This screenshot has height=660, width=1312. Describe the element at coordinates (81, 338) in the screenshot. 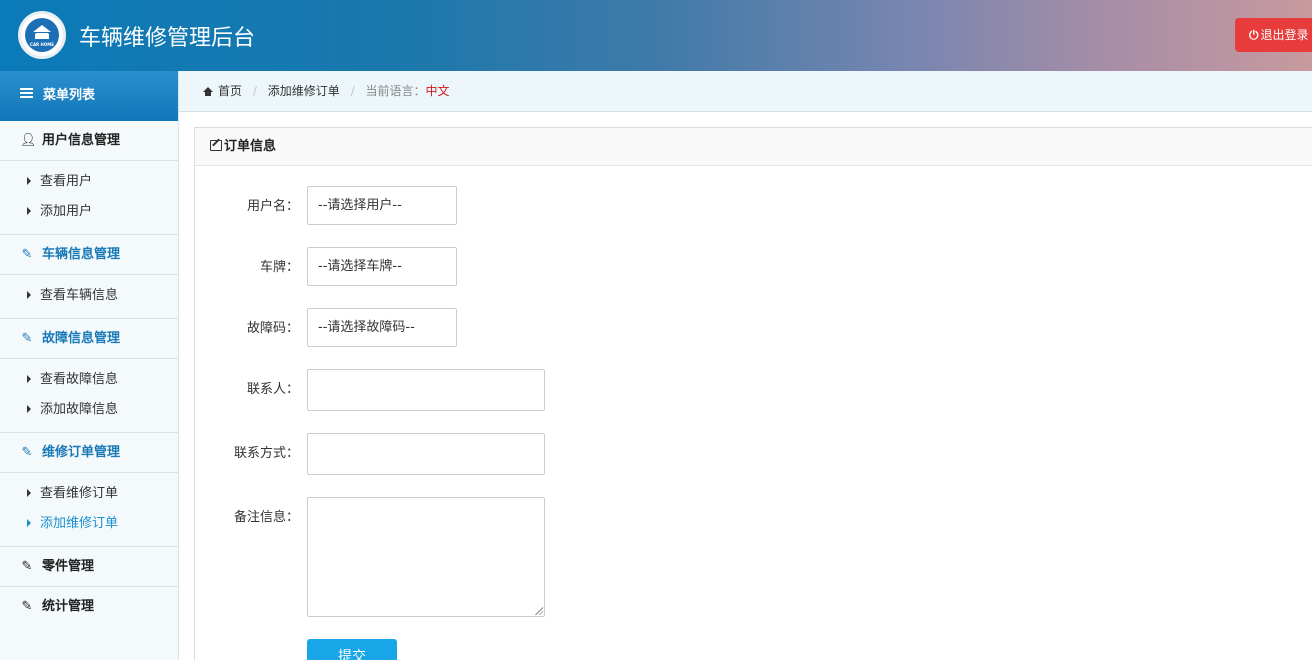

I see `sidebar-group-label: 故障信息管理` at that location.